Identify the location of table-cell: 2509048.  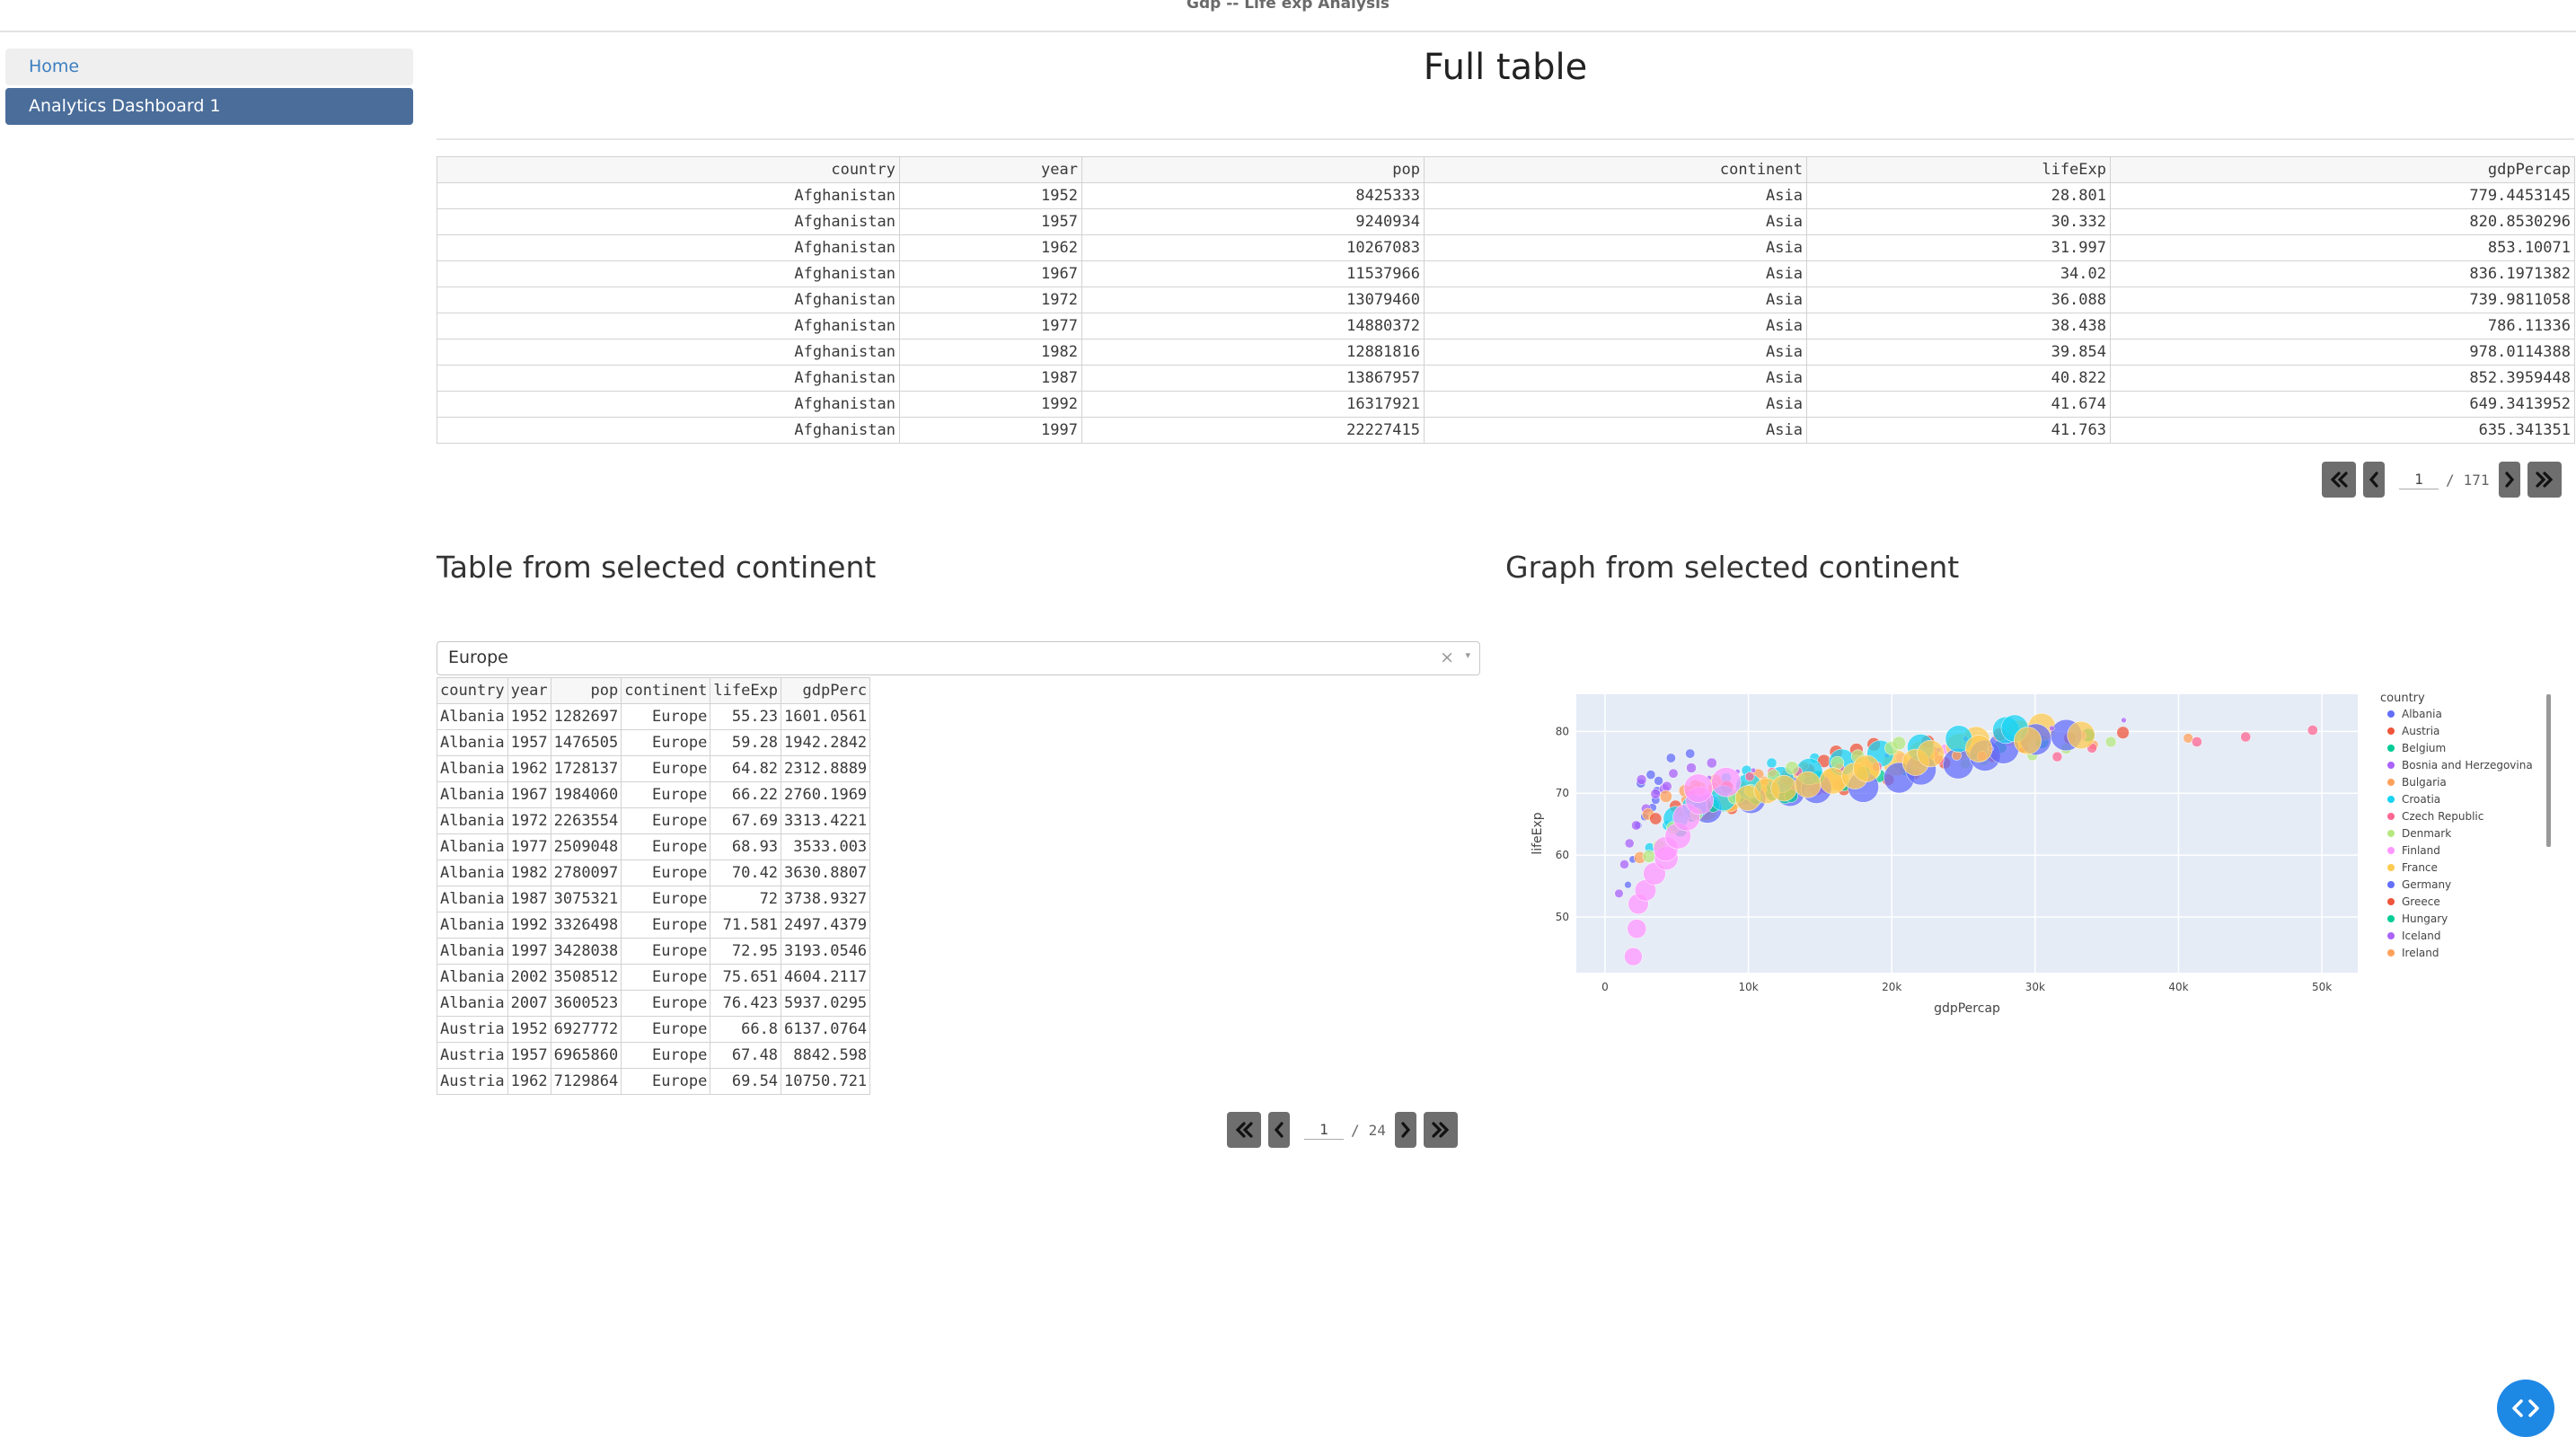
(586, 846).